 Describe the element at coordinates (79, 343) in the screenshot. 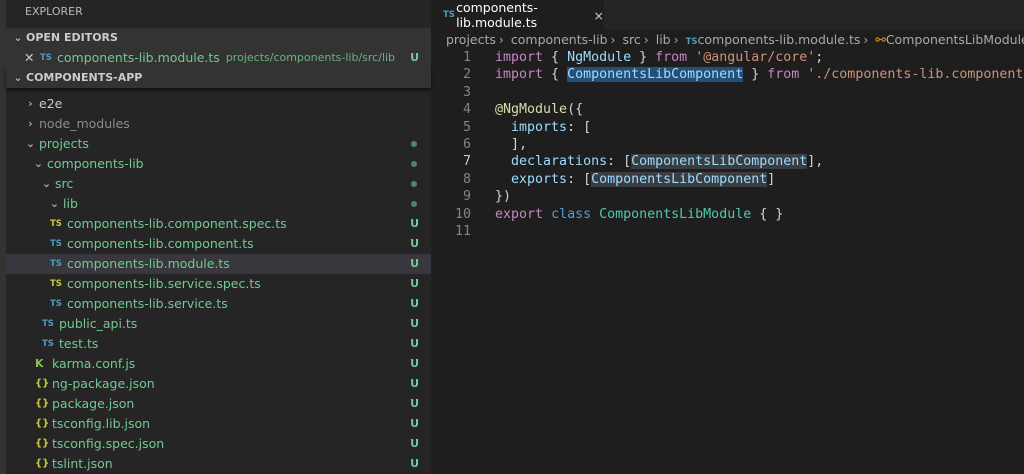

I see `tree-item-label: test.ts` at that location.